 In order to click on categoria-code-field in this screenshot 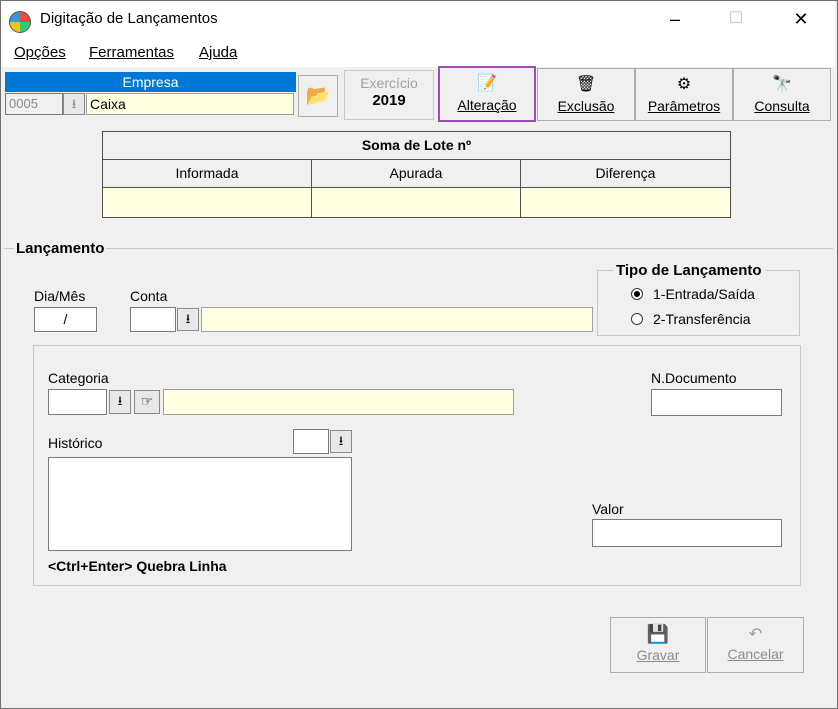, I will do `click(77, 402)`.